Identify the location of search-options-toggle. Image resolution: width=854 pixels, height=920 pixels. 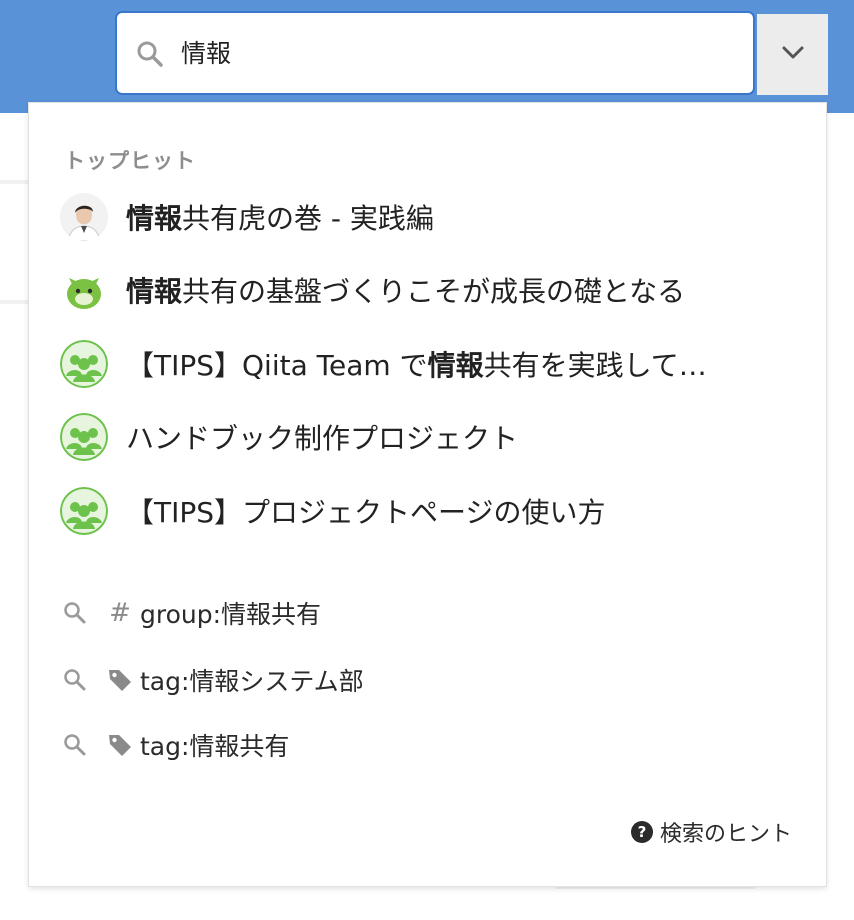
(792, 54).